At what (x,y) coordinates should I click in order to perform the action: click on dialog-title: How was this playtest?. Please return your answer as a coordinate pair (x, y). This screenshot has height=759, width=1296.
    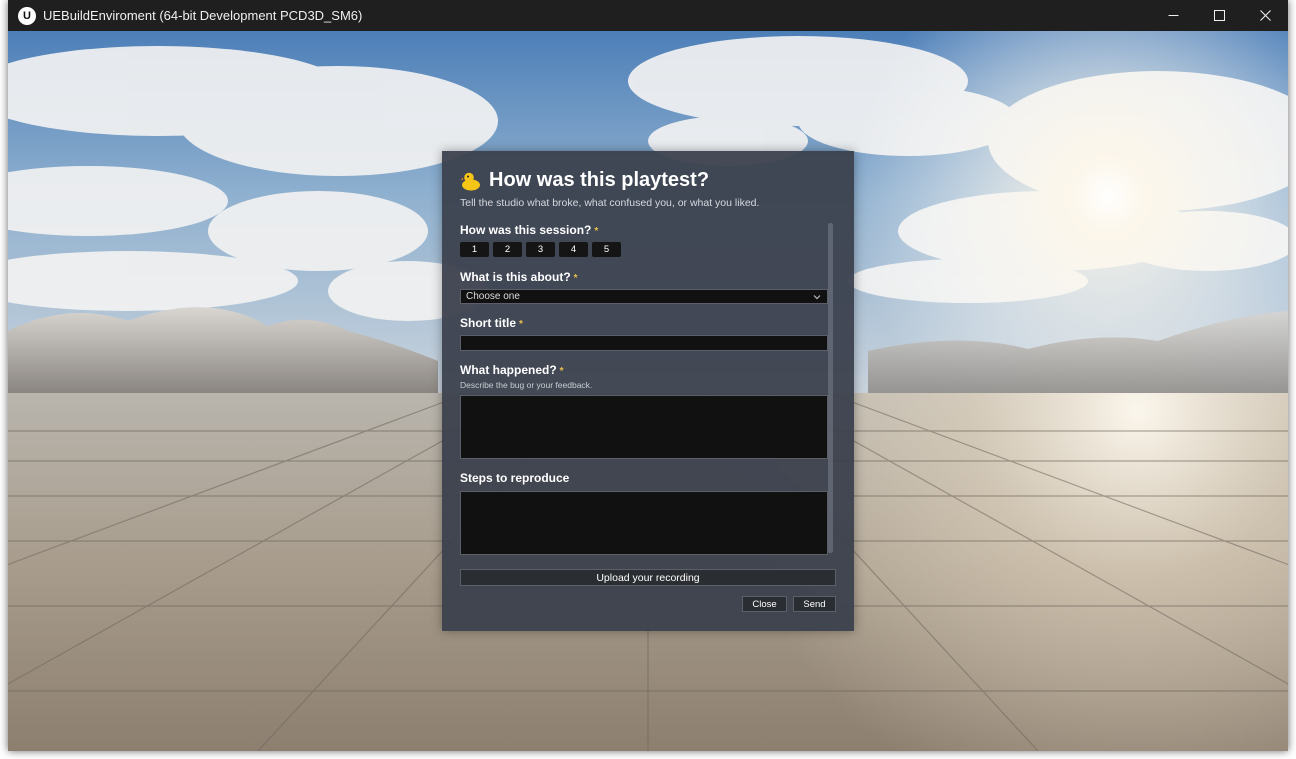
    Looking at the image, I should click on (599, 180).